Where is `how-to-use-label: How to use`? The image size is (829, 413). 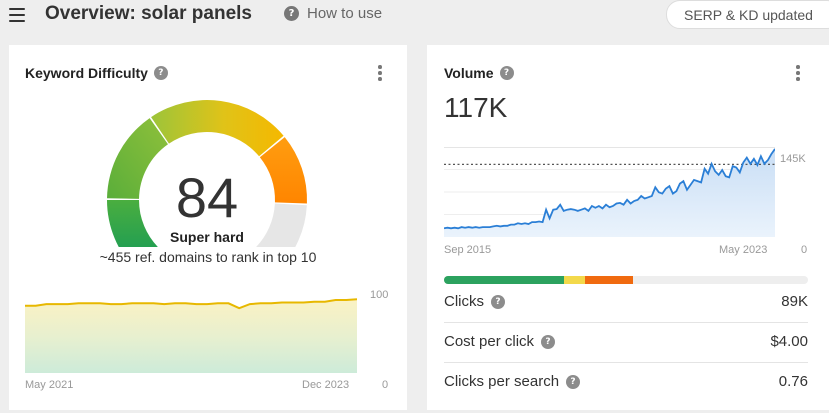 how-to-use-label: How to use is located at coordinates (345, 13).